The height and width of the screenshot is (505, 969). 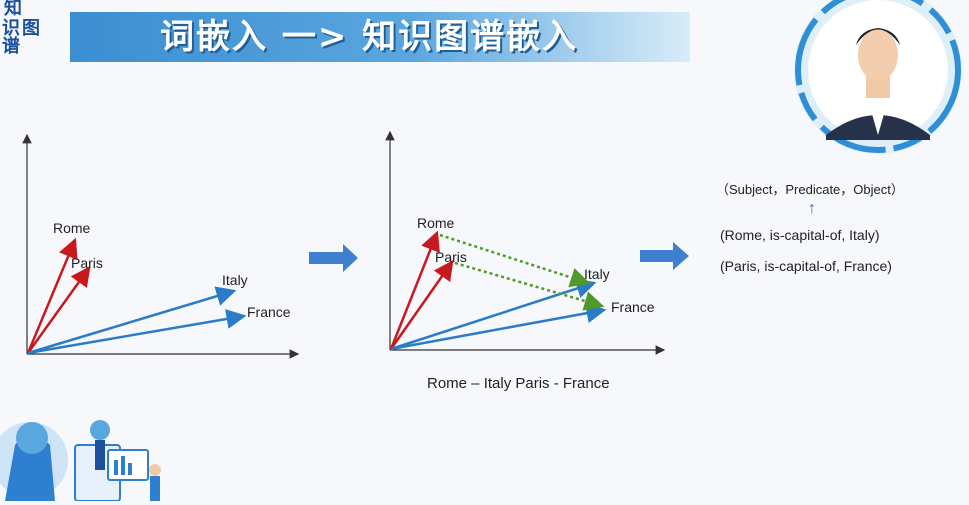 I want to click on triple-row: (Paris, is-capital-of, France), so click(x=806, y=266).